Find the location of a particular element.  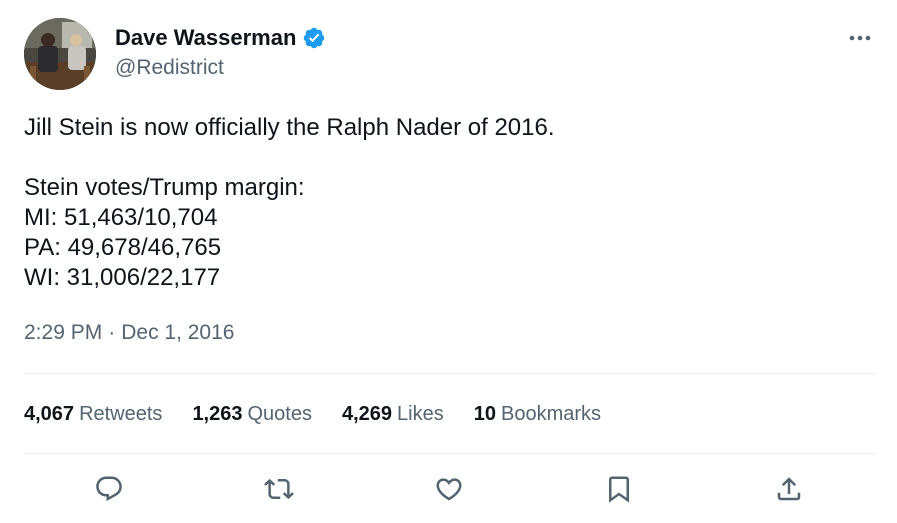

action-bar is located at coordinates (448, 489).